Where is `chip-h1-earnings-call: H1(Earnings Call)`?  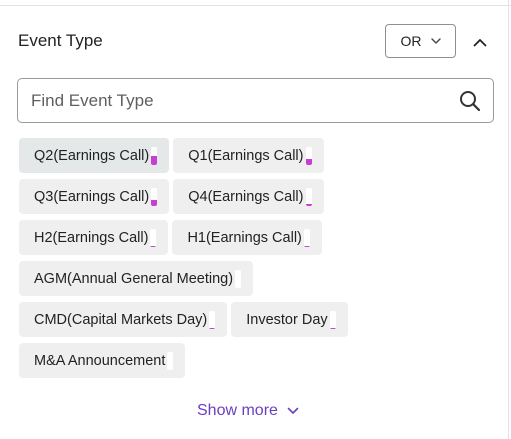
chip-h1-earnings-call: H1(Earnings Call) is located at coordinates (247, 237).